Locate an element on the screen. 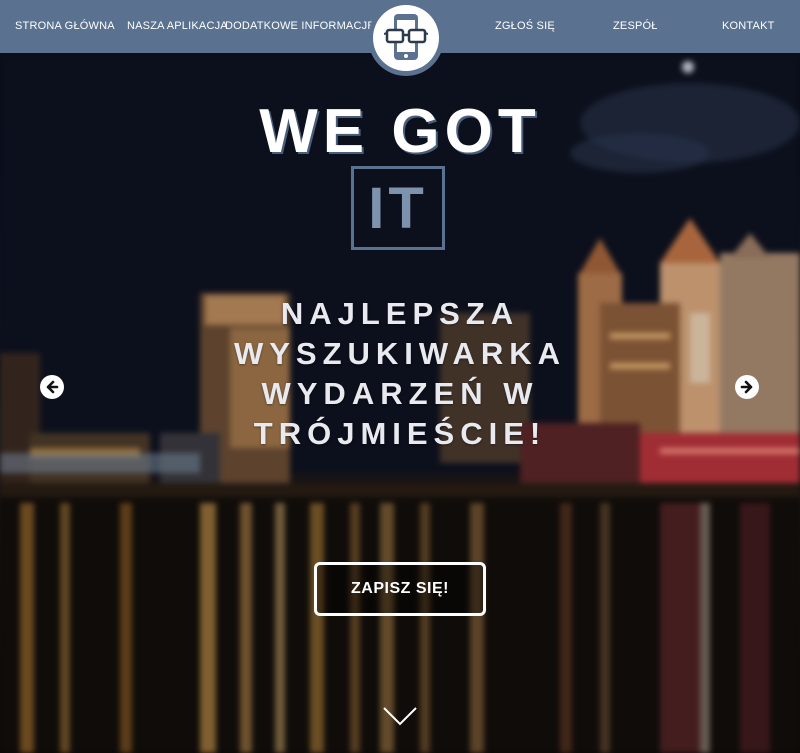 The height and width of the screenshot is (753, 800). logo-link is located at coordinates (406, 38).